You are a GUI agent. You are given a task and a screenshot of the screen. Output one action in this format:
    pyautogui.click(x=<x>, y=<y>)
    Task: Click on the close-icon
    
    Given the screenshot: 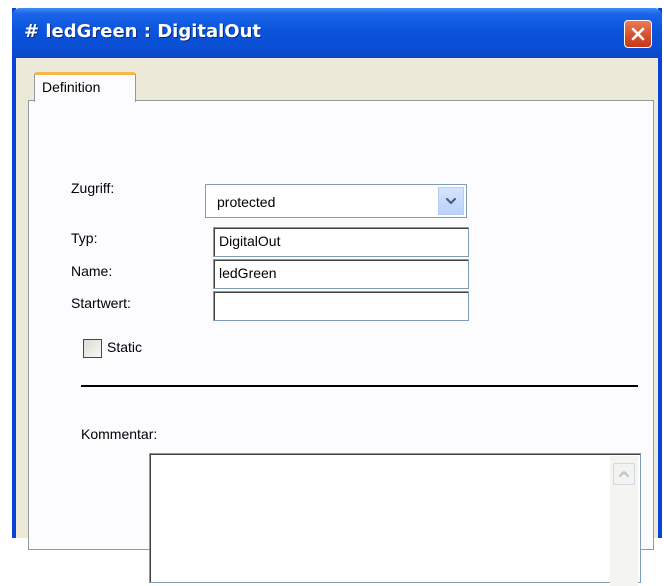 What is the action you would take?
    pyautogui.click(x=638, y=34)
    